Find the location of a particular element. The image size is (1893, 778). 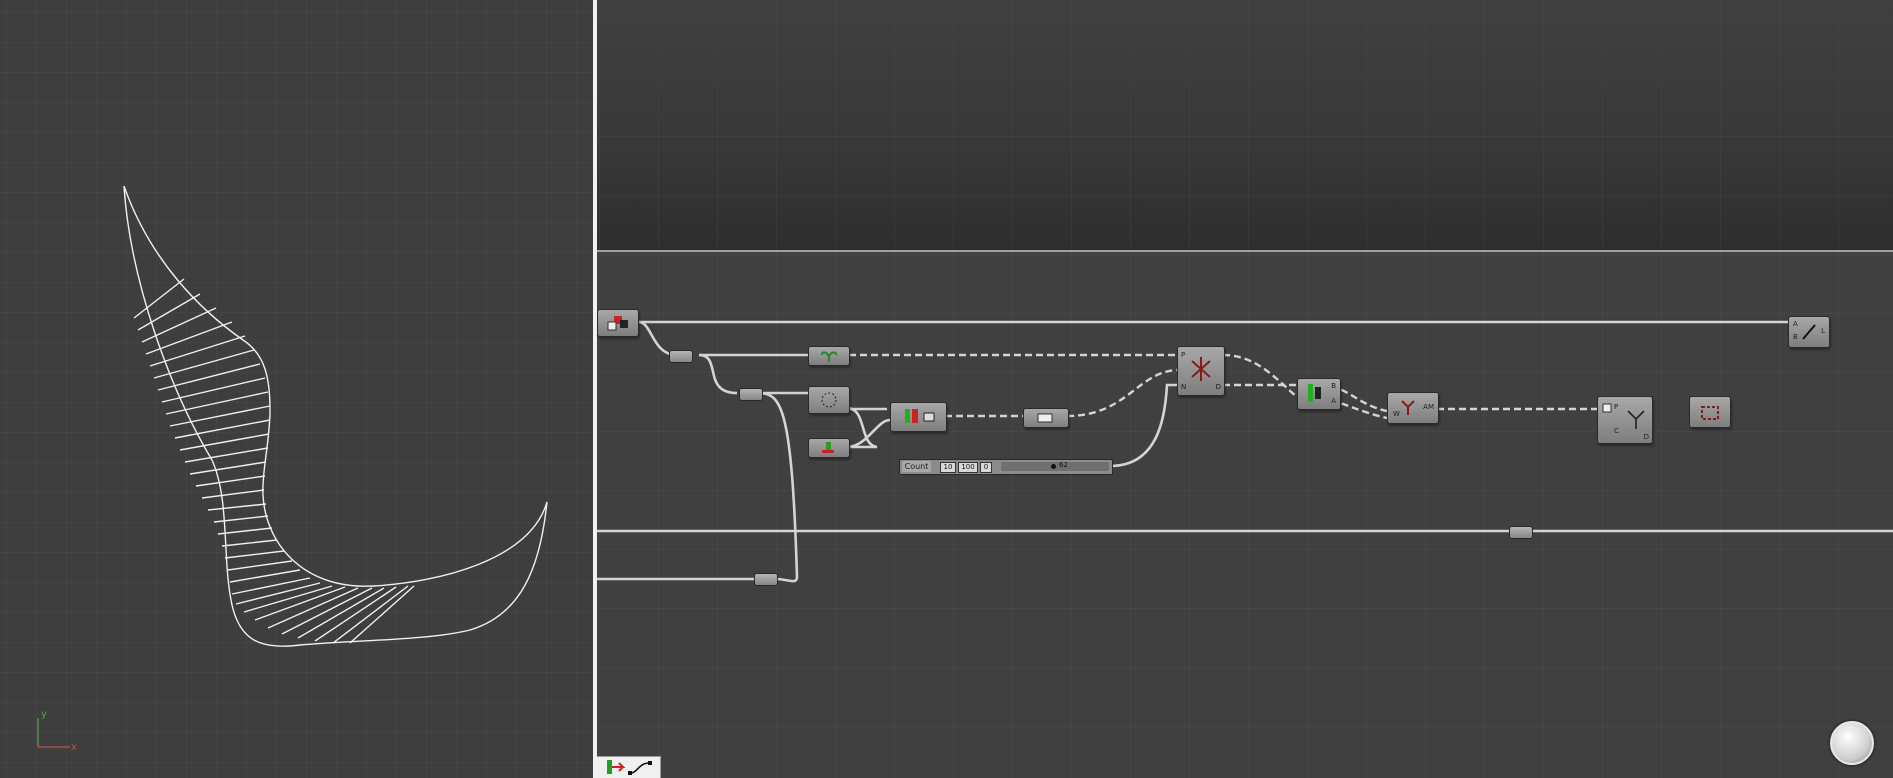

axis-y-label: y is located at coordinates (44, 714).